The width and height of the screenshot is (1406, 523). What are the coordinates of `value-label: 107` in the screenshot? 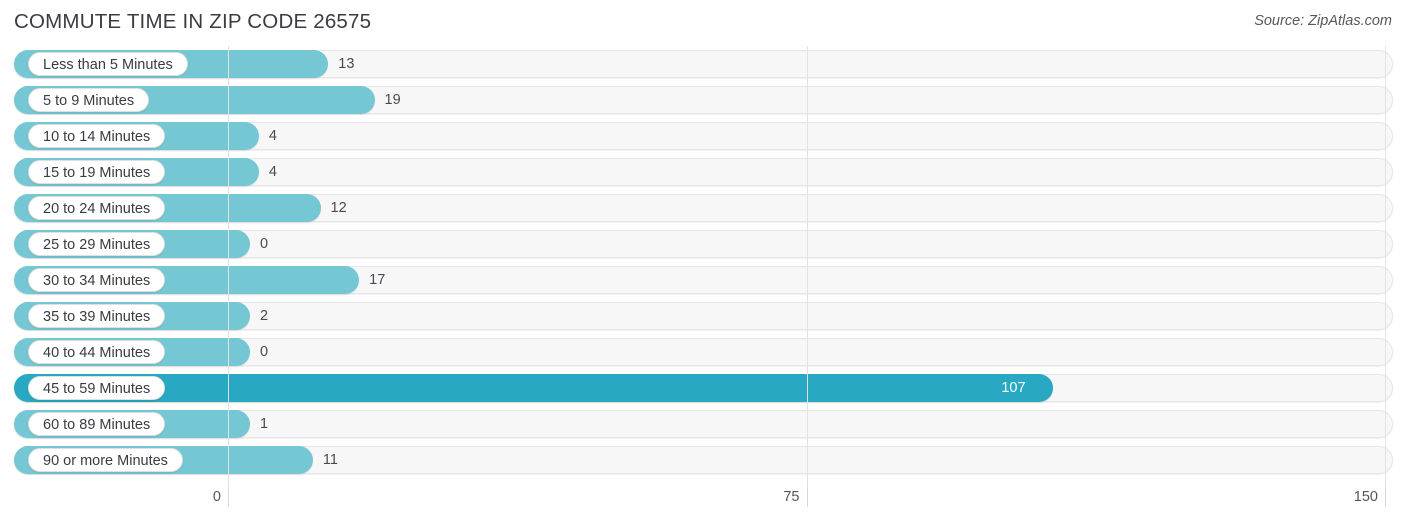 It's located at (1013, 388).